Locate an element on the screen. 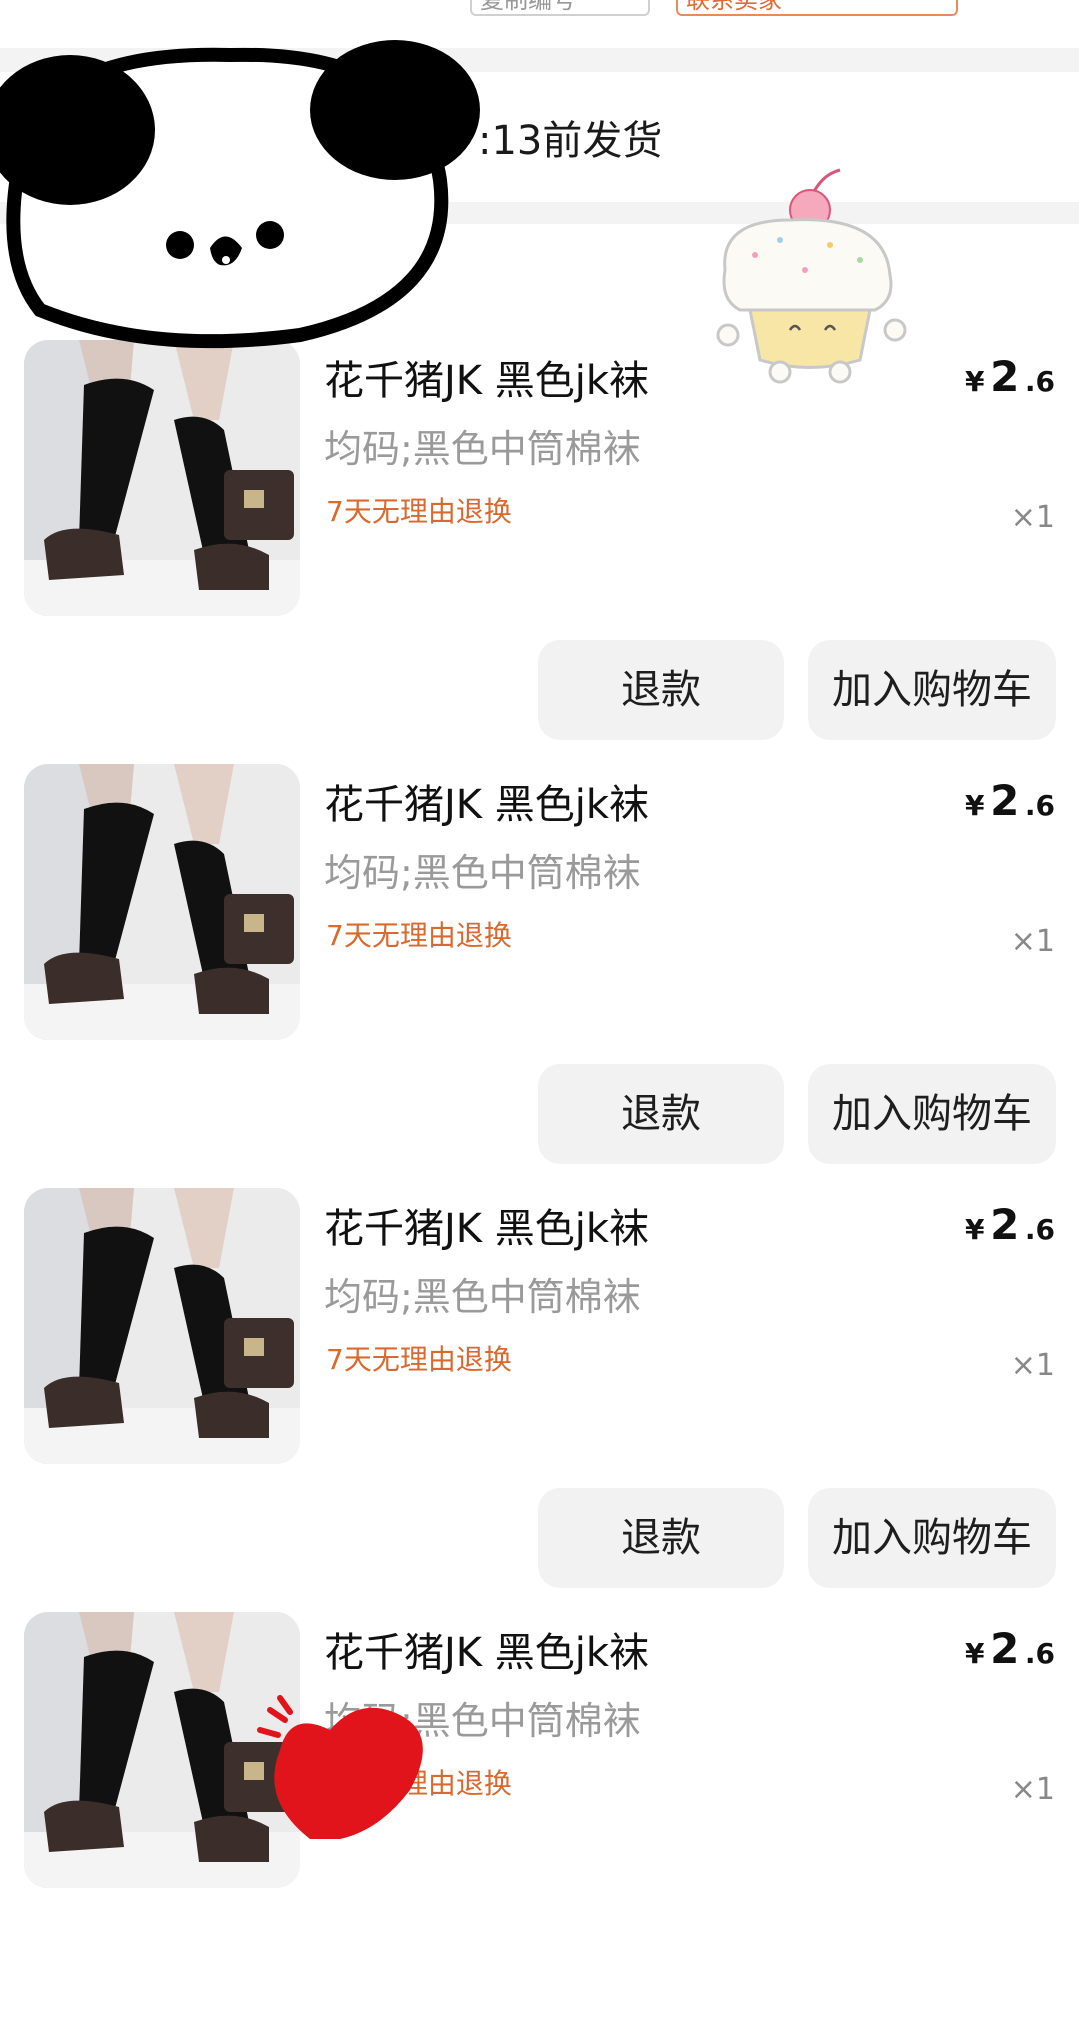  contact-seller-button: 联系卖家 is located at coordinates (817, 8).